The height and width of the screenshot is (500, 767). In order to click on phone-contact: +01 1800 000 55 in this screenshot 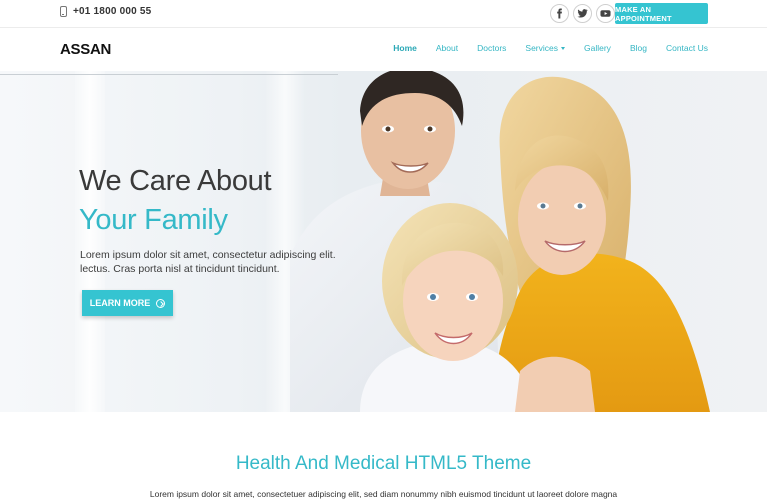, I will do `click(105, 11)`.